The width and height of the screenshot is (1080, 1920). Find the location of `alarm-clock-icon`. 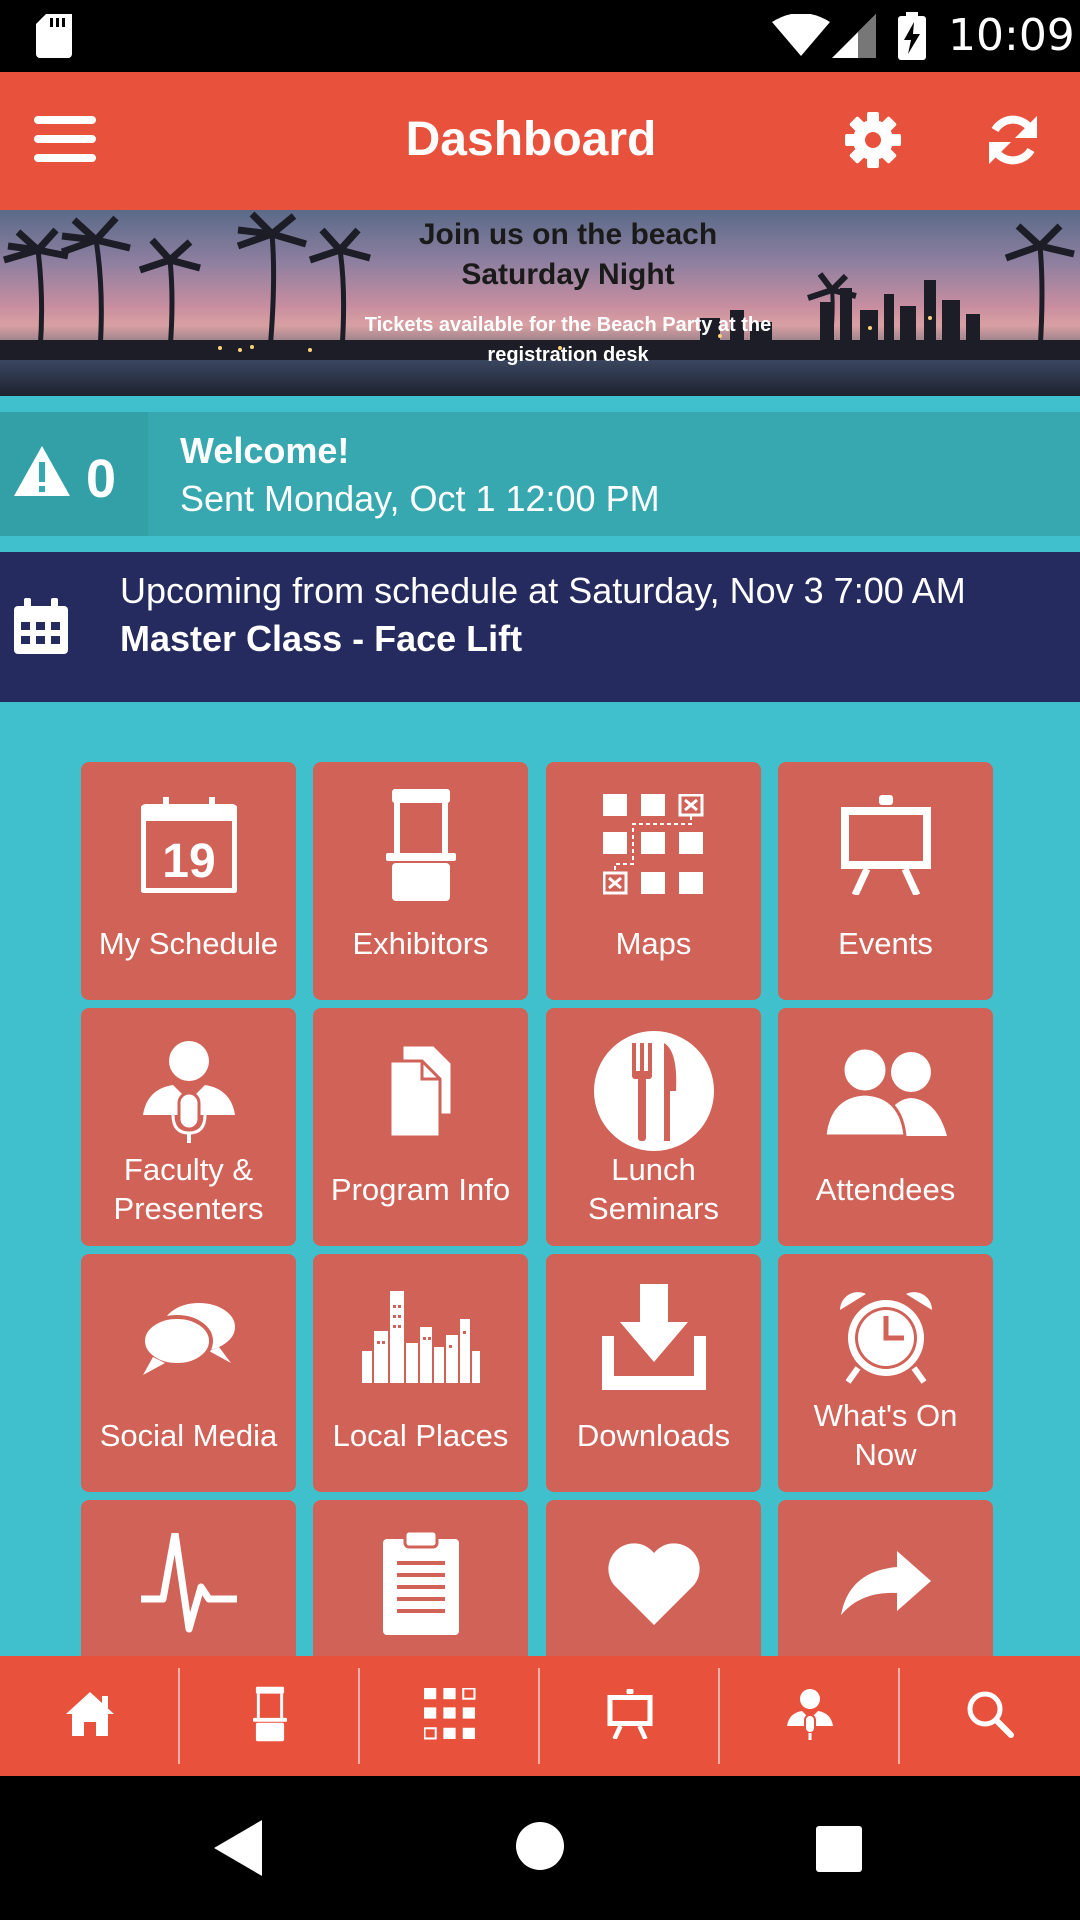

alarm-clock-icon is located at coordinates (885, 1337).